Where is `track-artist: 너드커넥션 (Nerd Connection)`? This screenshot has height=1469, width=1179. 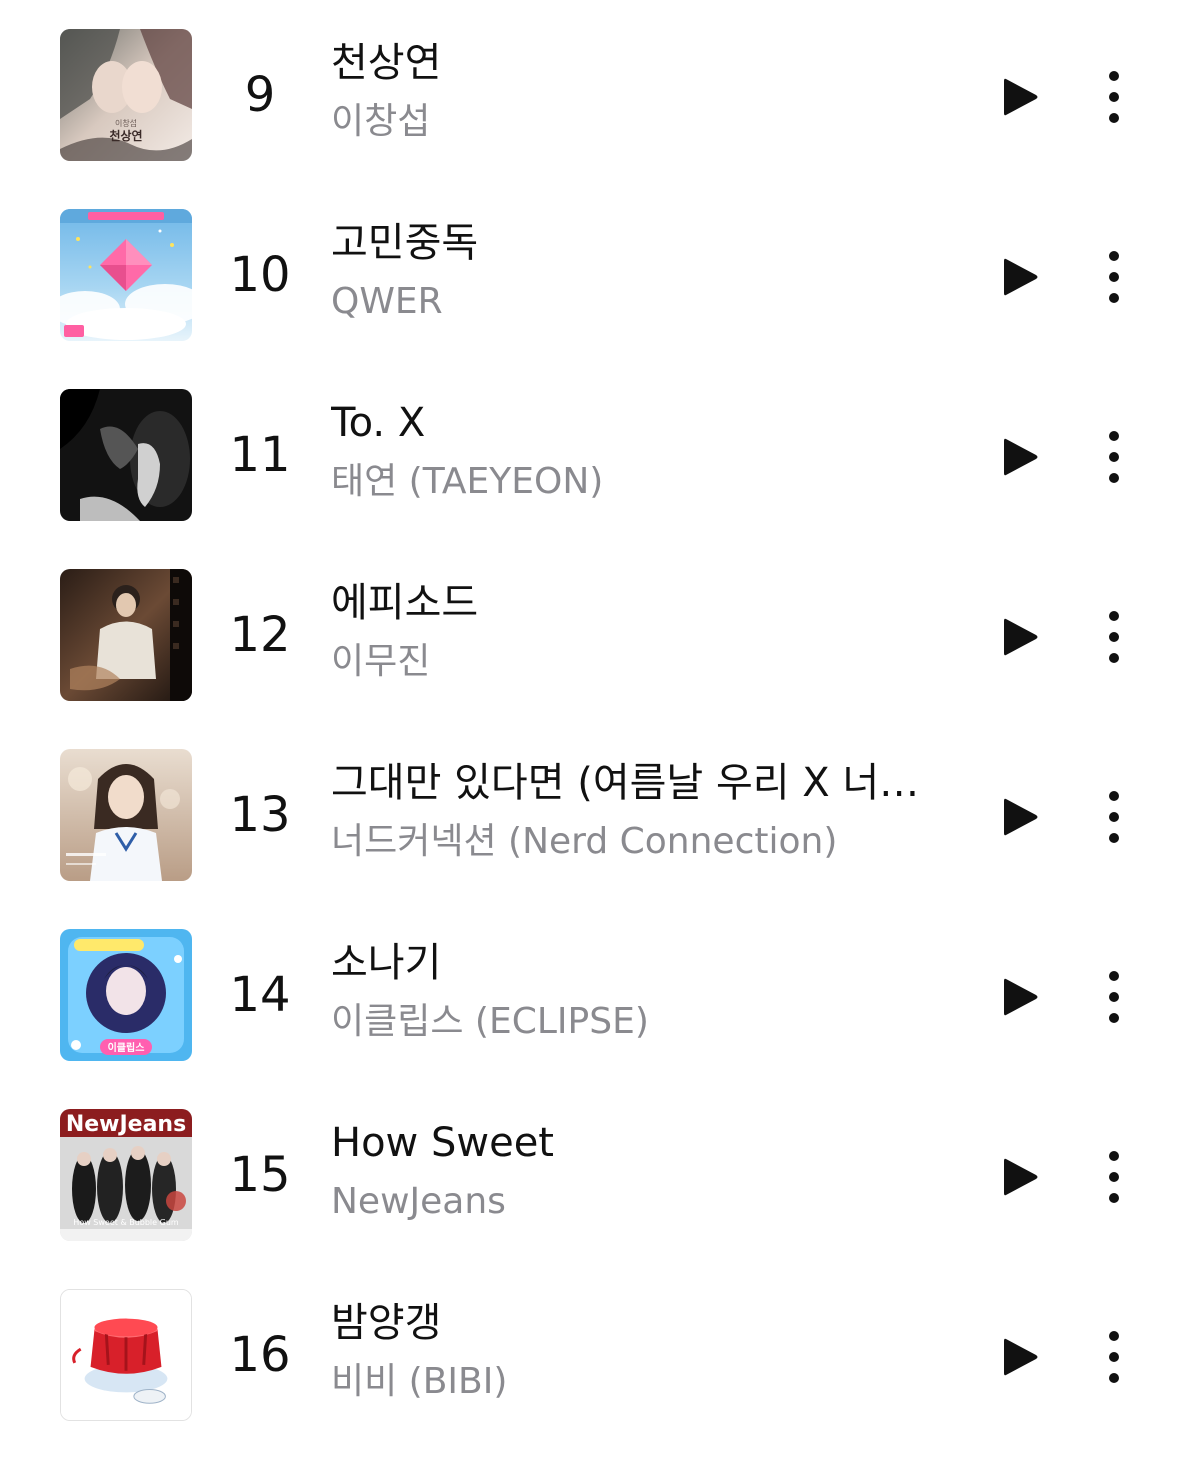 track-artist: 너드커넥션 (Nerd Connection) is located at coordinates (641, 842).